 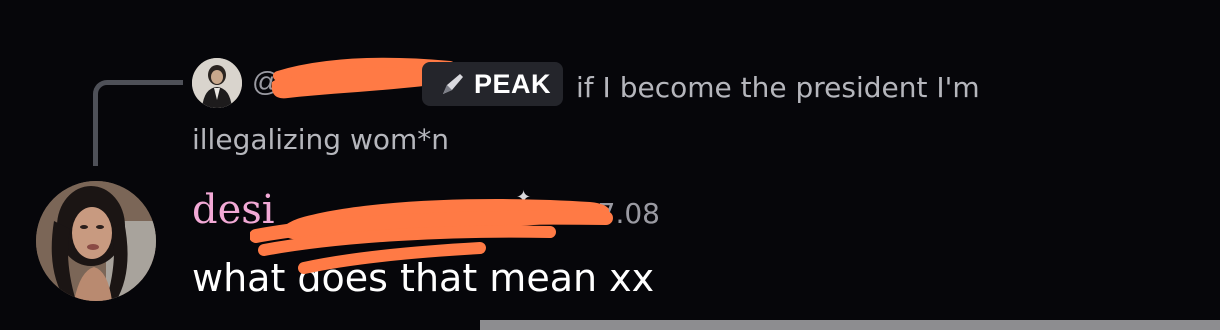 What do you see at coordinates (850, 325) in the screenshot?
I see `scrollbar-track` at bounding box center [850, 325].